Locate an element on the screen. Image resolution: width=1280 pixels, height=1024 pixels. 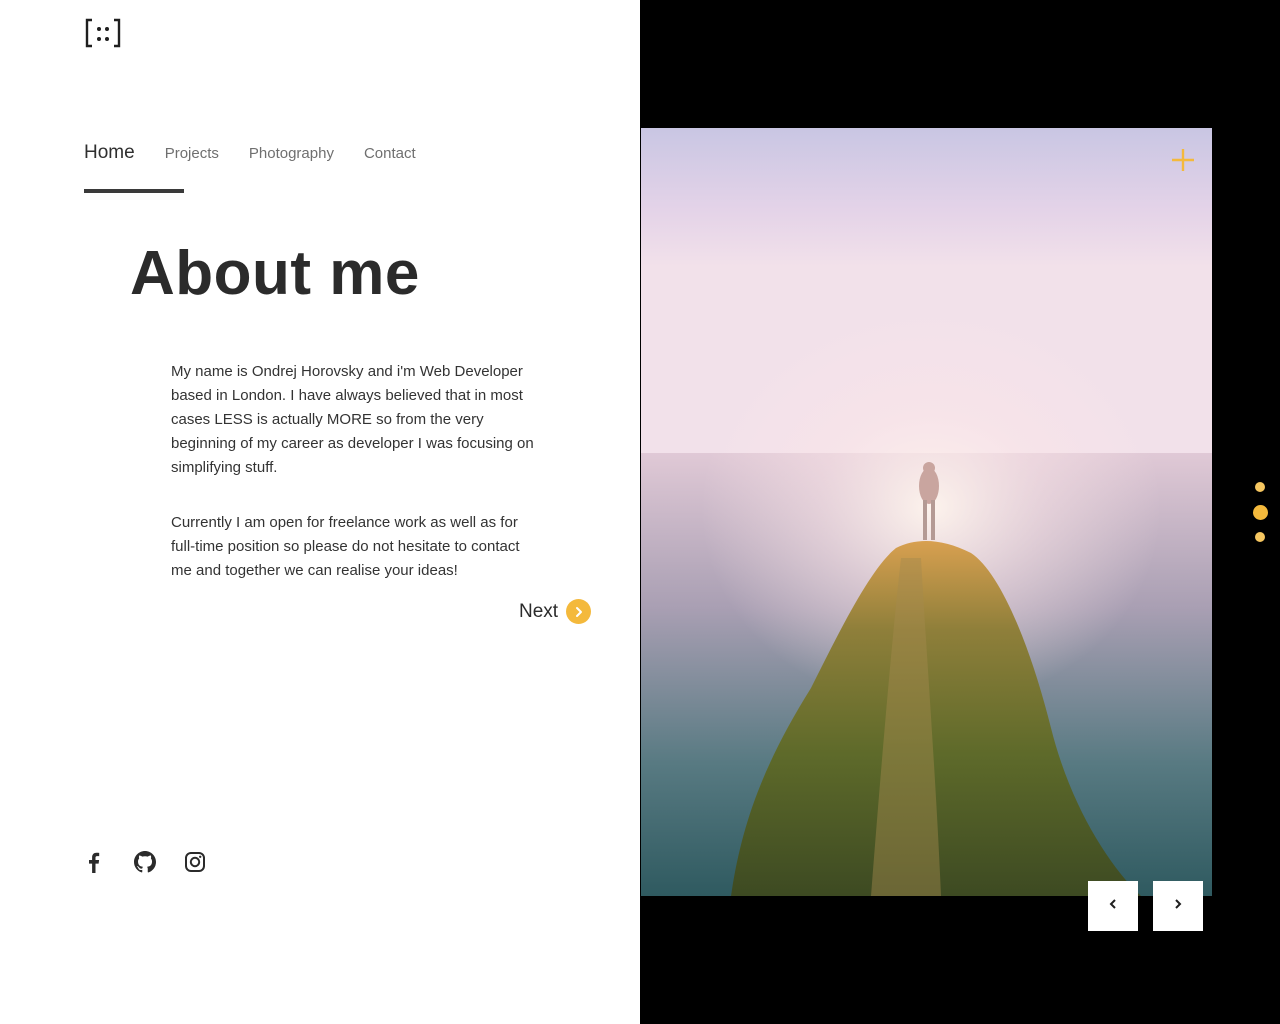
instagram-icon is located at coordinates (195, 862).